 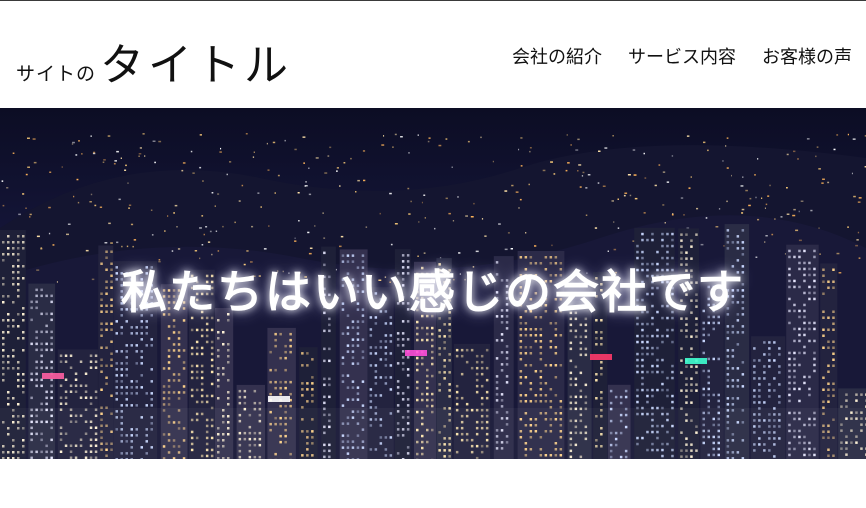 I want to click on main-nav: 会社の紹介 サービス内容 お客様の声, so click(x=682, y=56).